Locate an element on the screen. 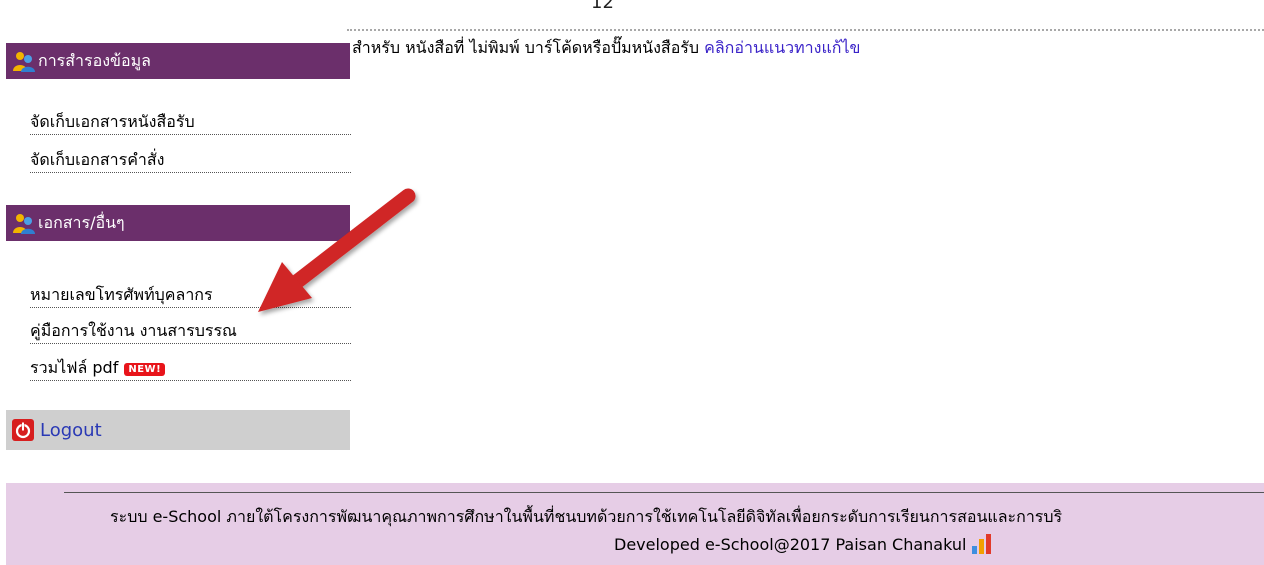 The image size is (1264, 565). section-header-backup: การสำรองข้อมูล is located at coordinates (178, 61).